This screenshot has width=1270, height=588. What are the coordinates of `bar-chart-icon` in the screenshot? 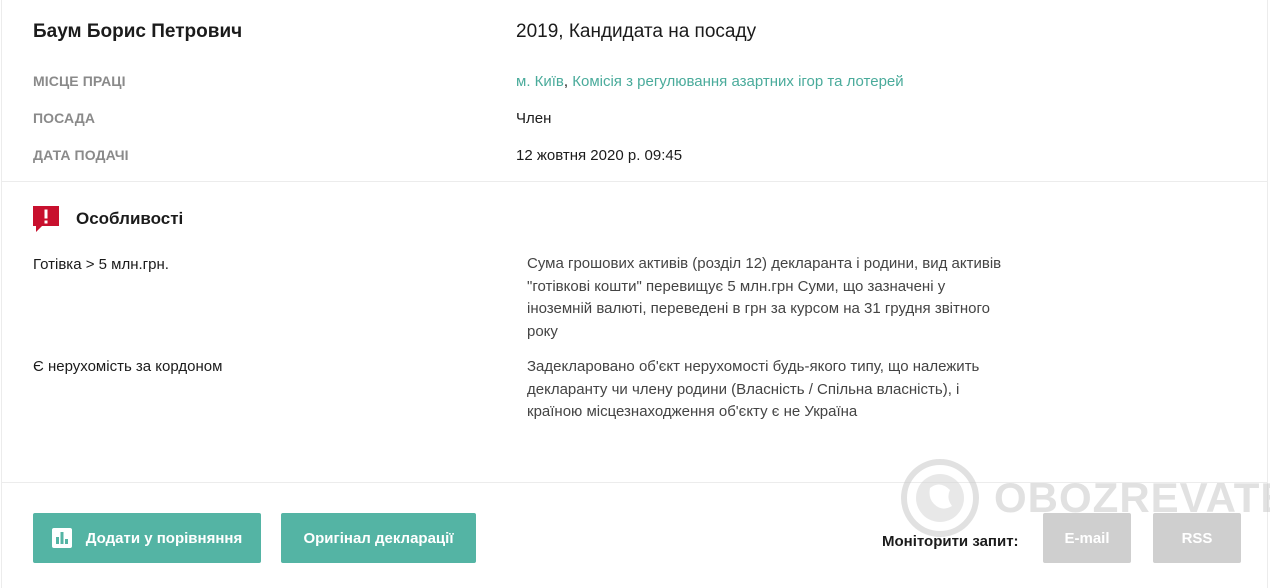 It's located at (61, 538).